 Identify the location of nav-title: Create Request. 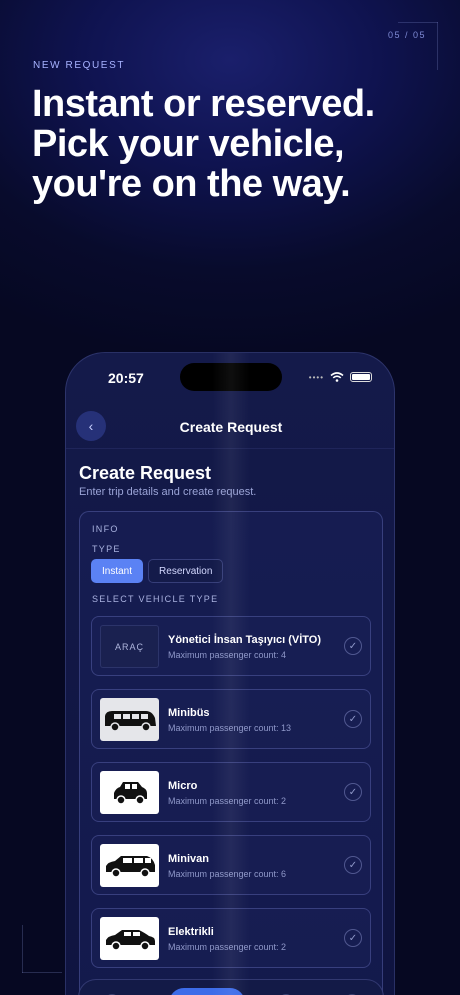
(231, 427).